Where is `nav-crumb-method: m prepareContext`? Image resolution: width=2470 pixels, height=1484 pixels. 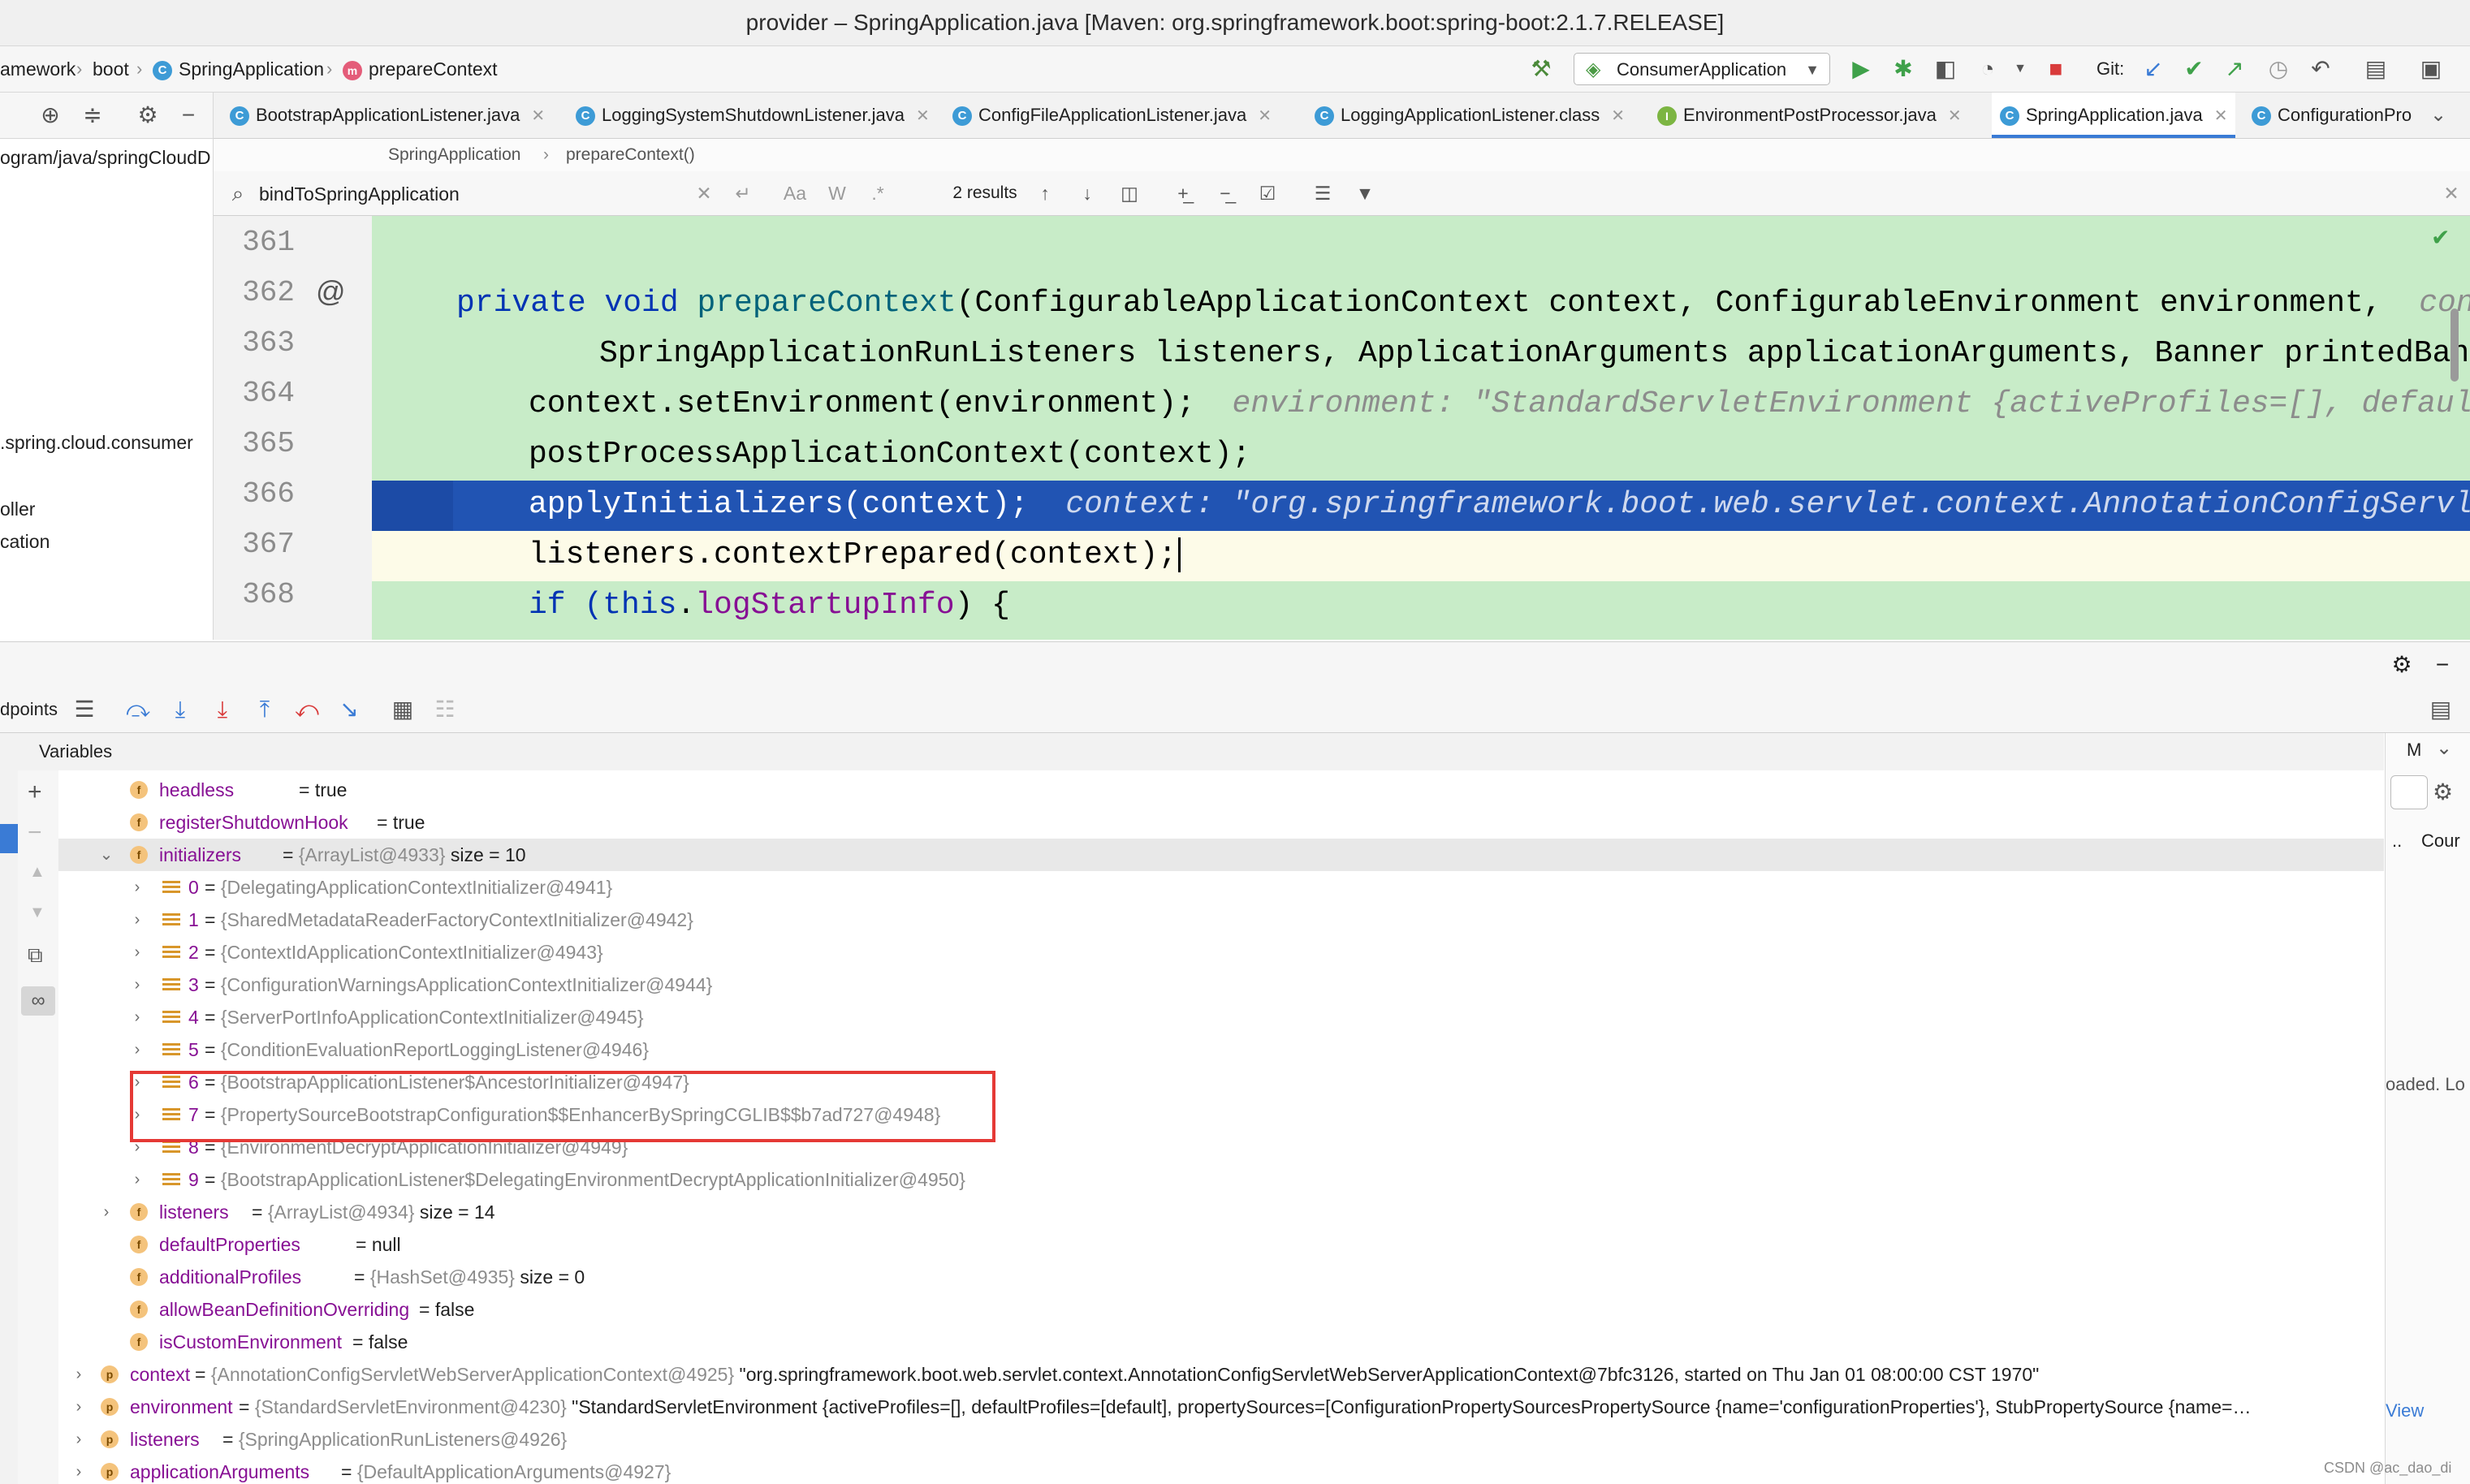
nav-crumb-method: m prepareContext is located at coordinates (421, 69).